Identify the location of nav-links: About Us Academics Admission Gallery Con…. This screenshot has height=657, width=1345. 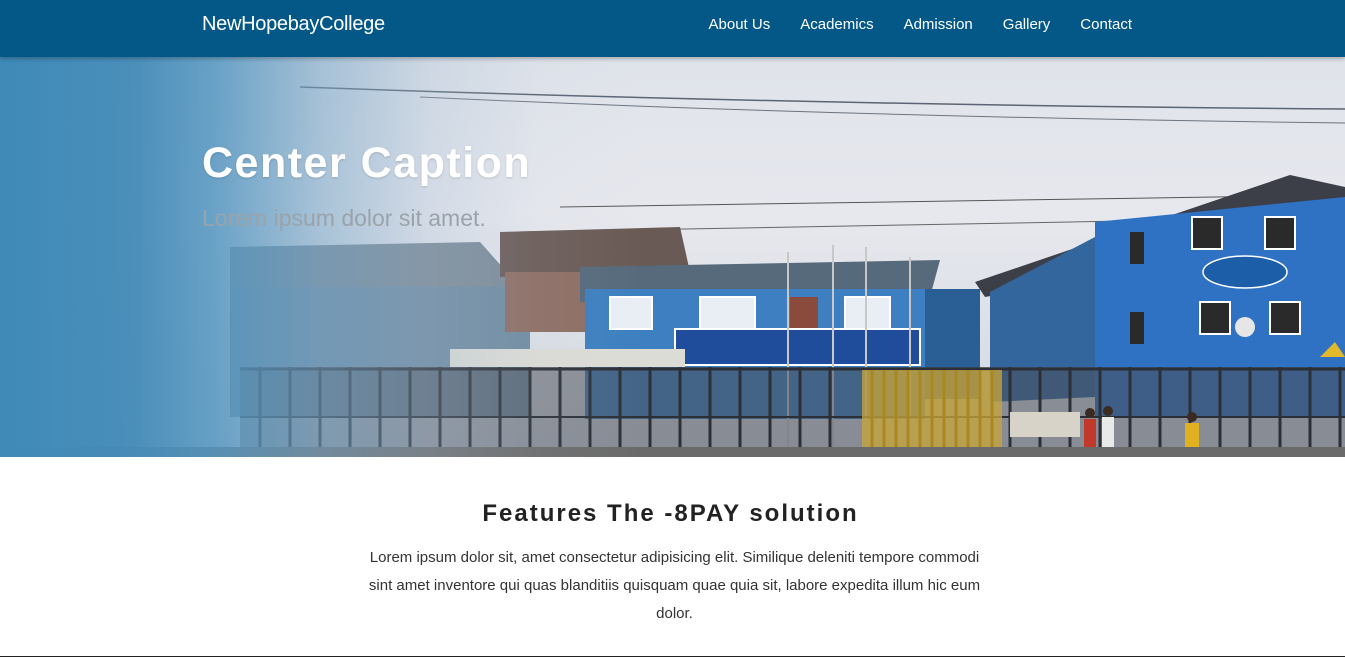
(920, 24).